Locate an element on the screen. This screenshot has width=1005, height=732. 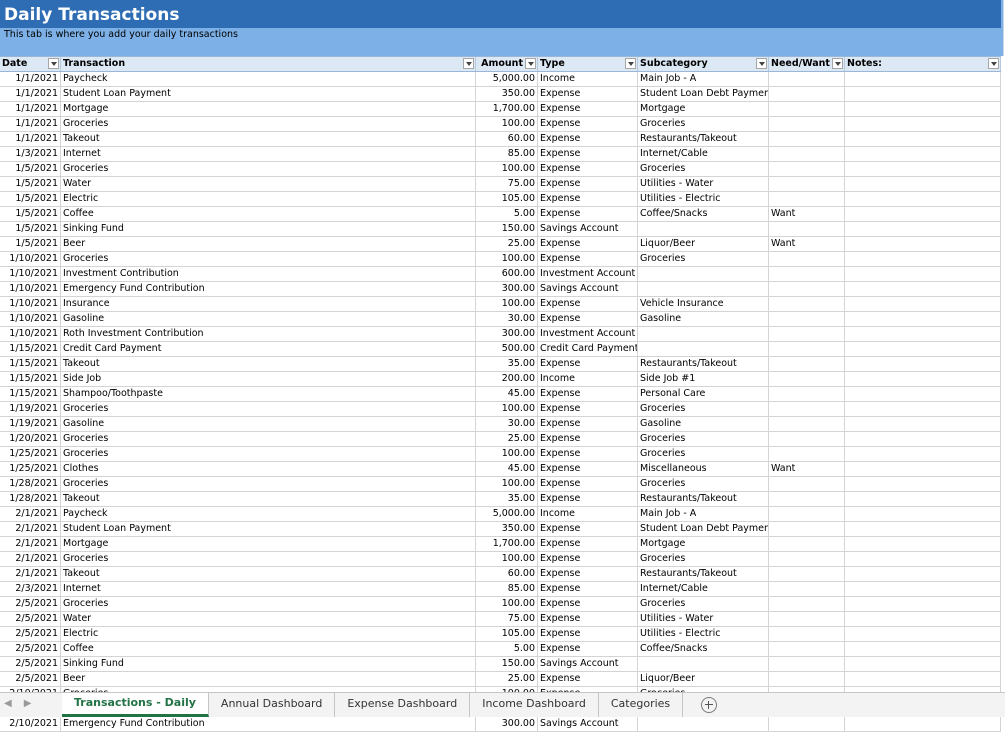
cell-type: Investment Account is located at coordinates (588, 334).